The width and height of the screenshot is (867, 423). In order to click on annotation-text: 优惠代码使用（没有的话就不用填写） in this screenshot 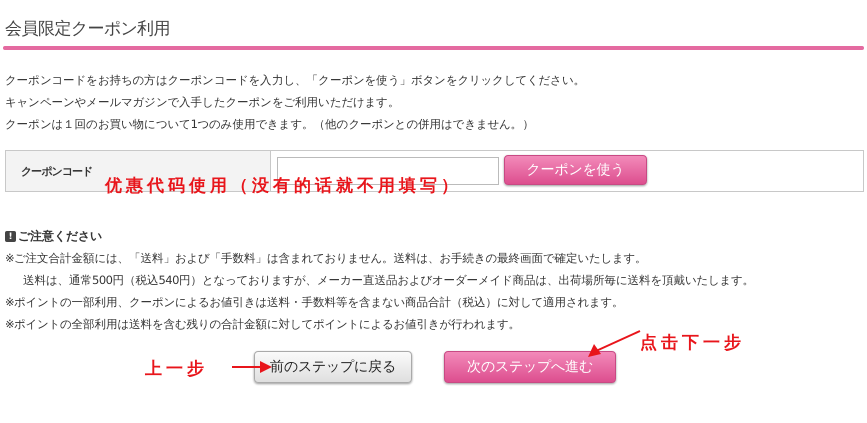, I will do `click(283, 186)`.